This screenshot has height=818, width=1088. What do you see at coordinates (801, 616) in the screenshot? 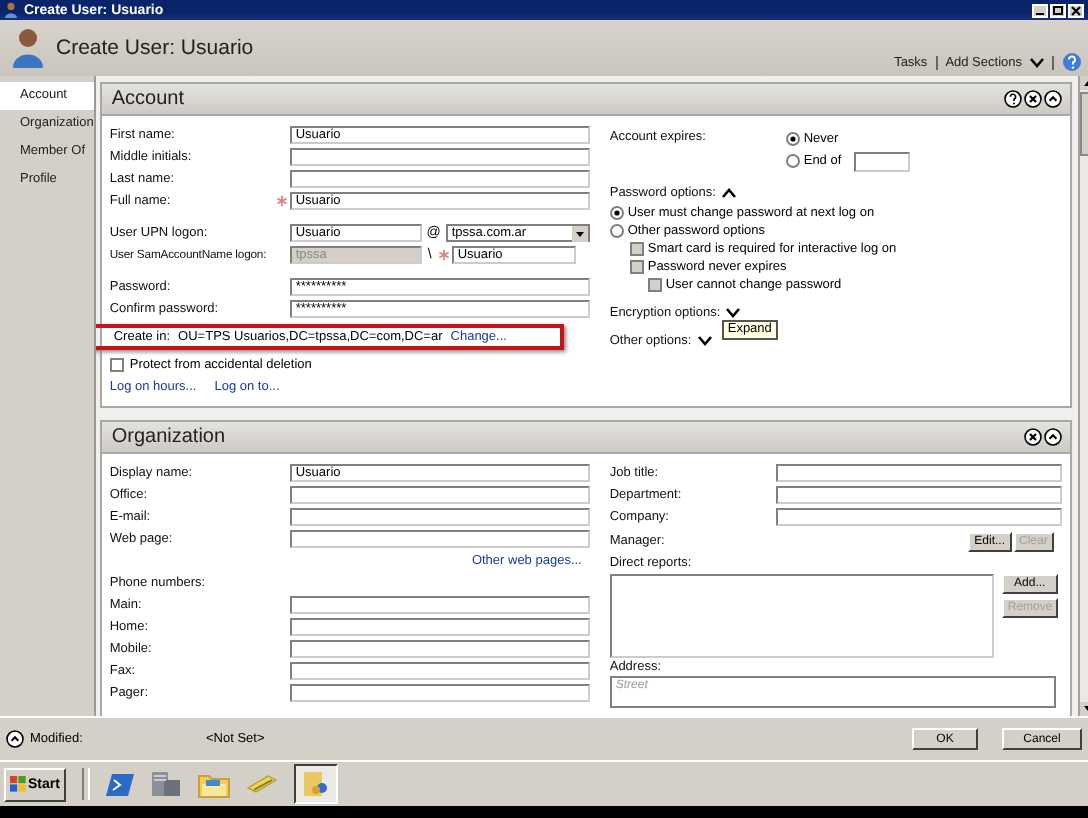
I see `direct-reports-list` at bounding box center [801, 616].